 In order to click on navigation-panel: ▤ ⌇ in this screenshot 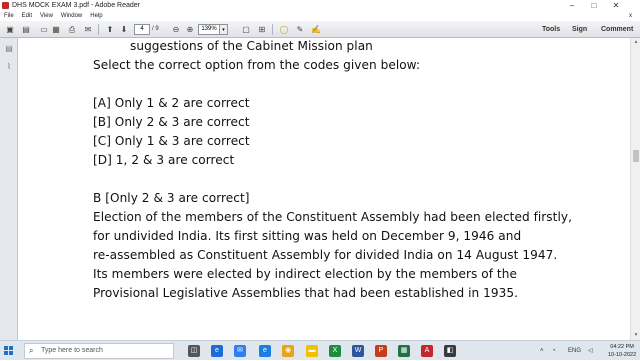, I will do `click(9, 189)`.